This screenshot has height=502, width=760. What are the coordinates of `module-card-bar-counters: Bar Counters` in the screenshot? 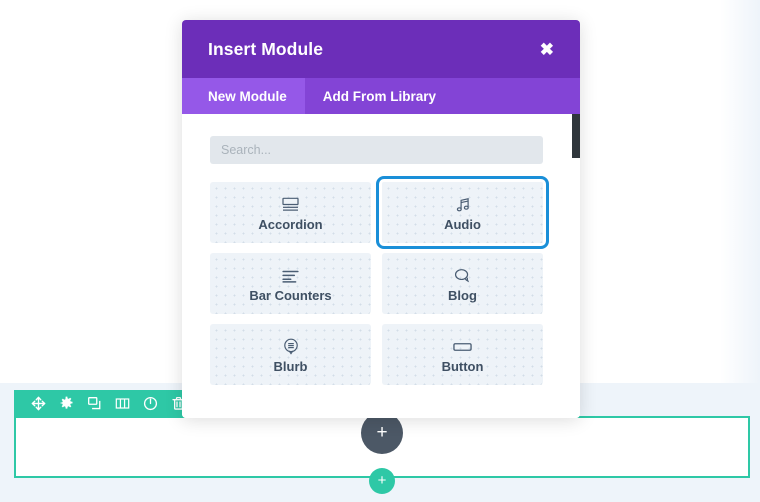 It's located at (290, 283).